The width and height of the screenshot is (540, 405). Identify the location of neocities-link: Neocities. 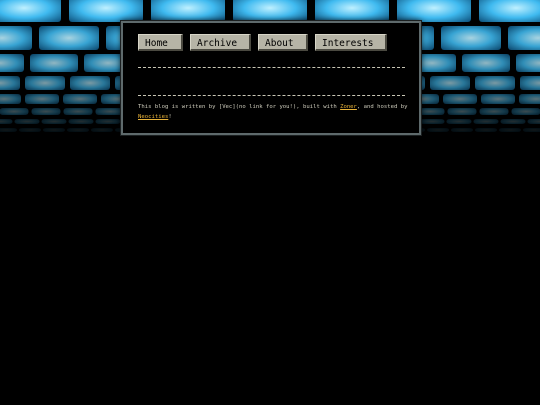
(153, 117).